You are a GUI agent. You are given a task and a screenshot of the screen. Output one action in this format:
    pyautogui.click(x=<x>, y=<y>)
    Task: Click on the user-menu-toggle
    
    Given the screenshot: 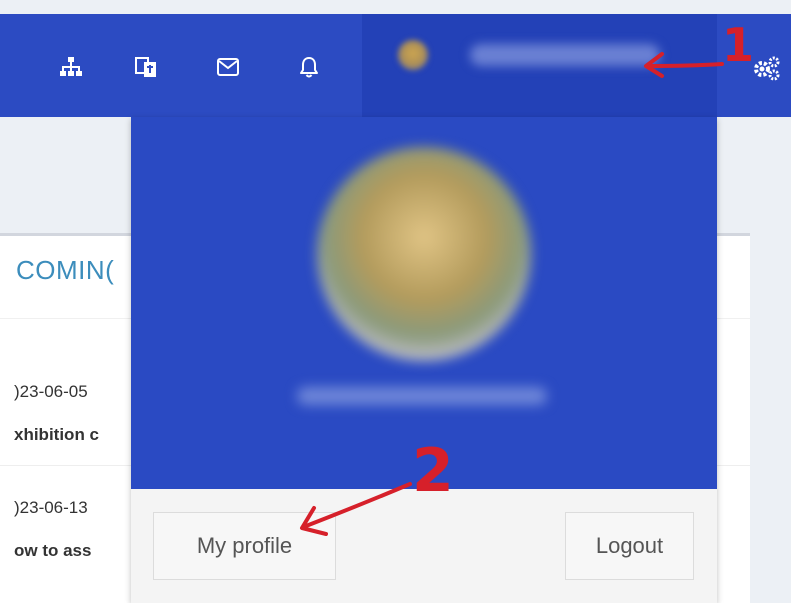 What is the action you would take?
    pyautogui.click(x=539, y=65)
    